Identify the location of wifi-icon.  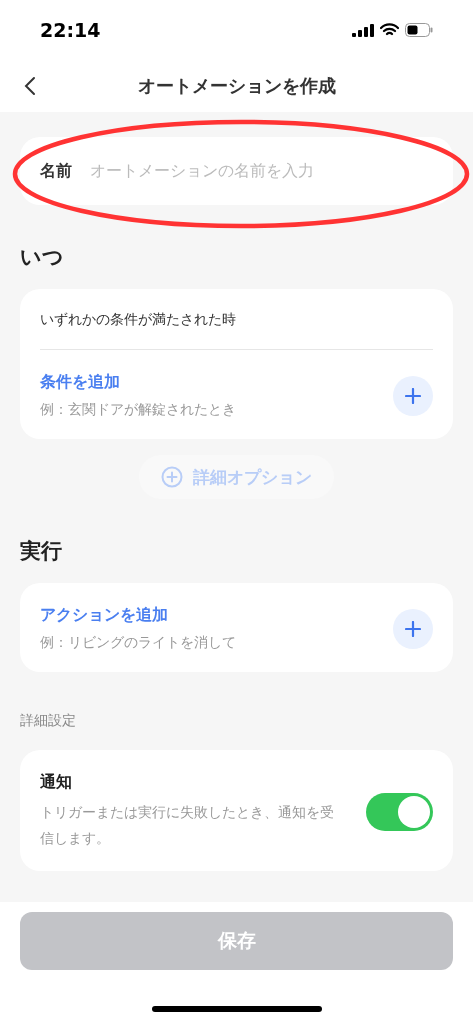
(389, 30).